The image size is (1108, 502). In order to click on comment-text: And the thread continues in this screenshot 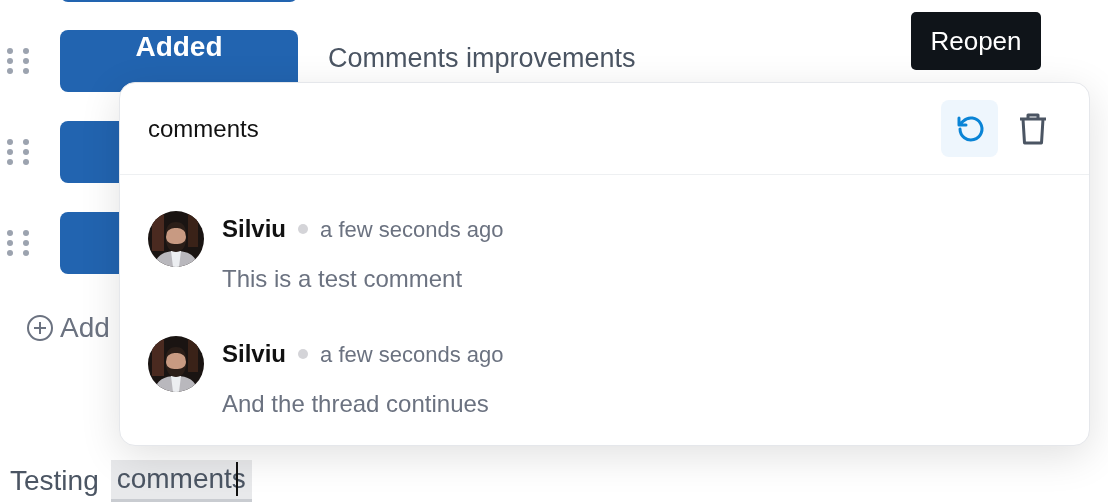, I will do `click(356, 404)`.